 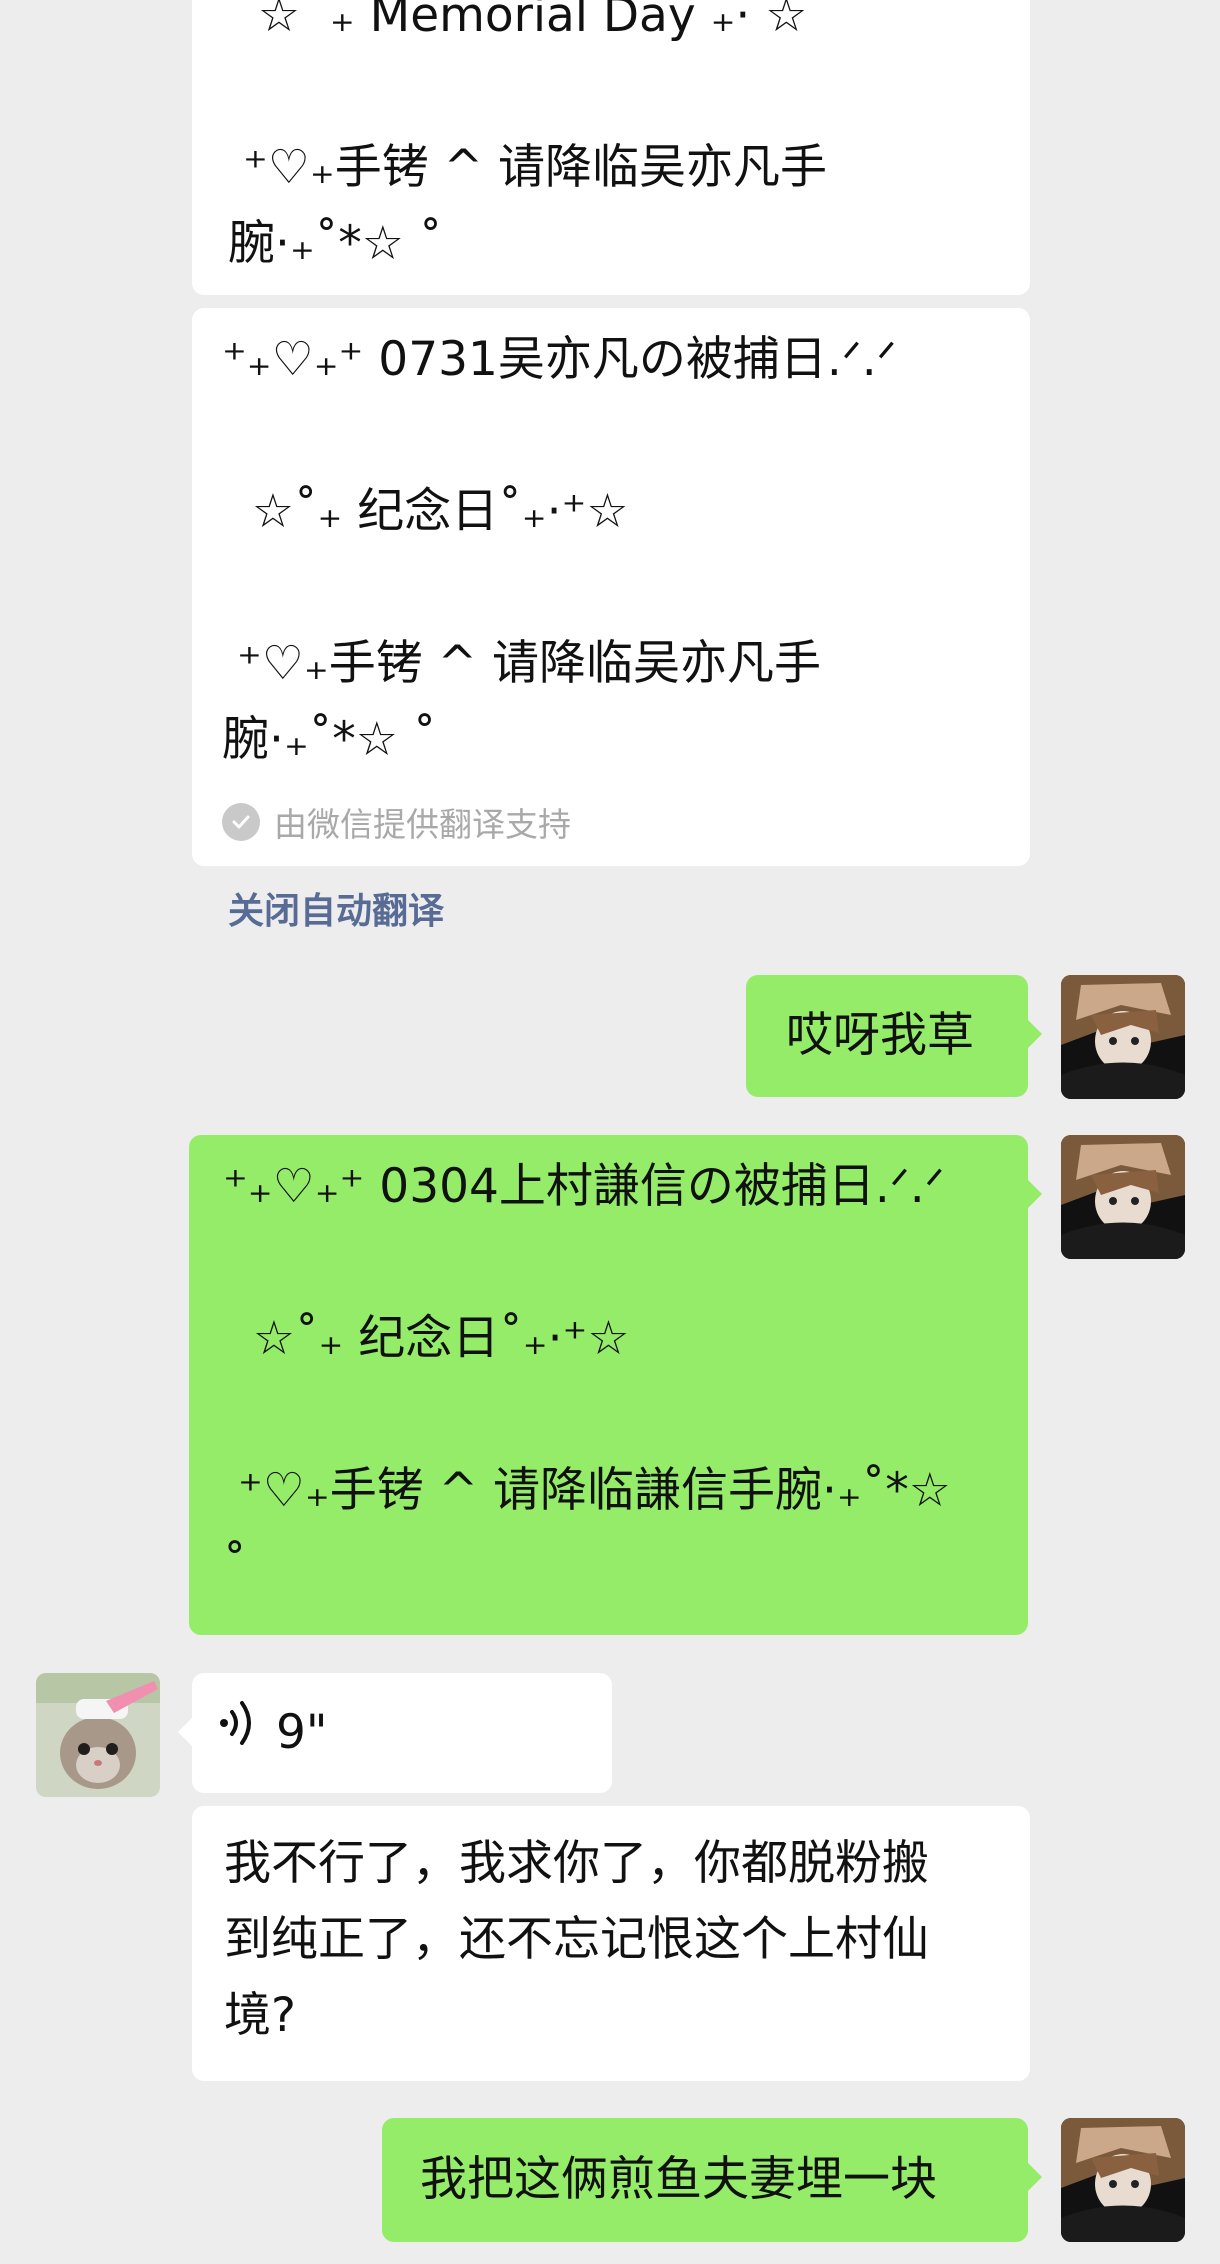 I want to click on voice-duration: 9", so click(x=302, y=1732).